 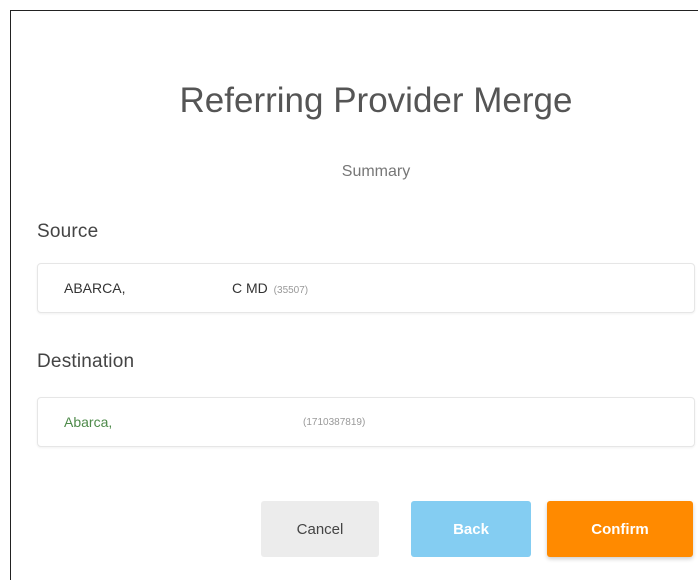 I want to click on destination-field: Abarca, (1710387819), so click(x=366, y=422).